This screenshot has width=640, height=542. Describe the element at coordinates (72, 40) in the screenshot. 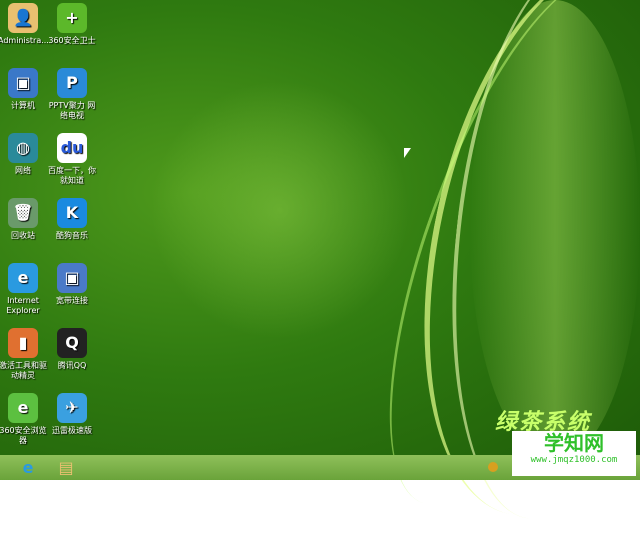

I see `desktop-icon-label: 360安全卫士` at that location.